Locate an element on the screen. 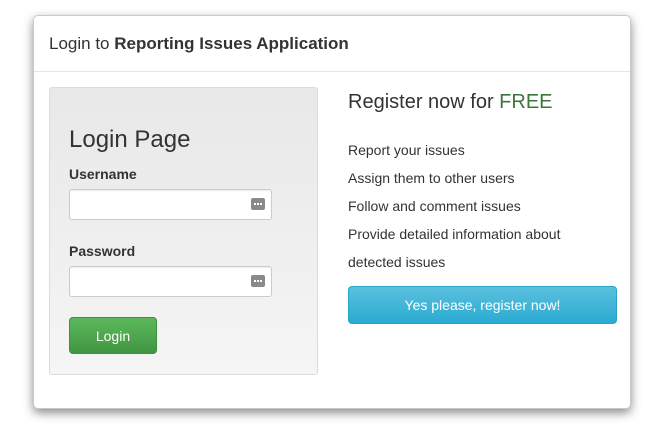 The width and height of the screenshot is (666, 432). feature-item: Report your issues is located at coordinates (406, 150).